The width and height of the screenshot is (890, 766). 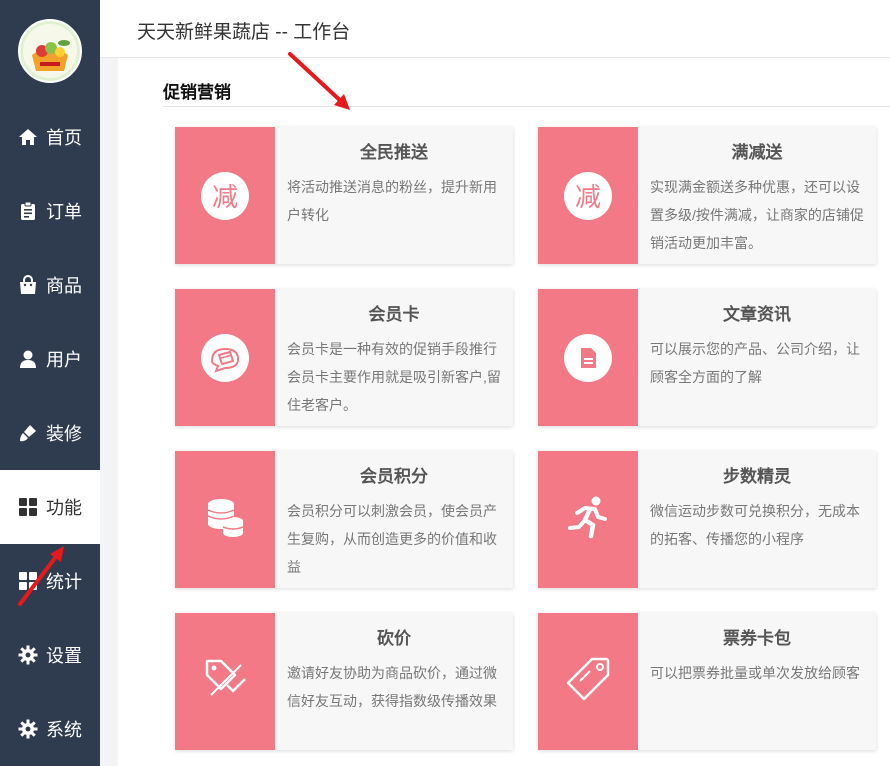 What do you see at coordinates (588, 681) in the screenshot?
I see `ticket-tag-icon` at bounding box center [588, 681].